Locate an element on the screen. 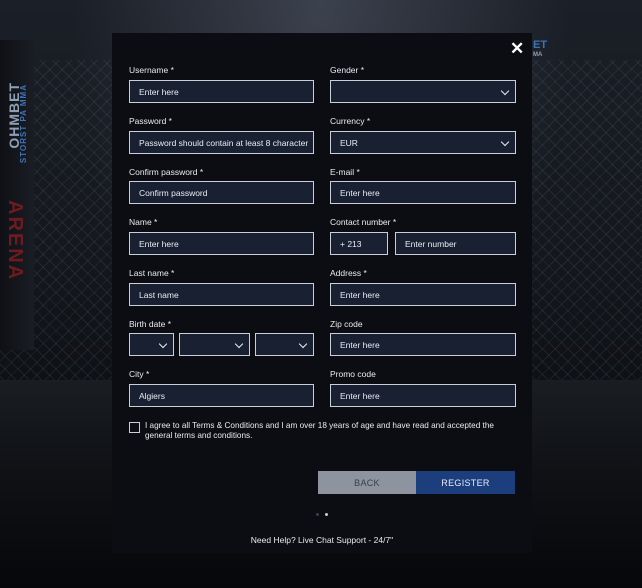 This screenshot has width=642, height=588. currency-label: Currency * is located at coordinates (350, 121).